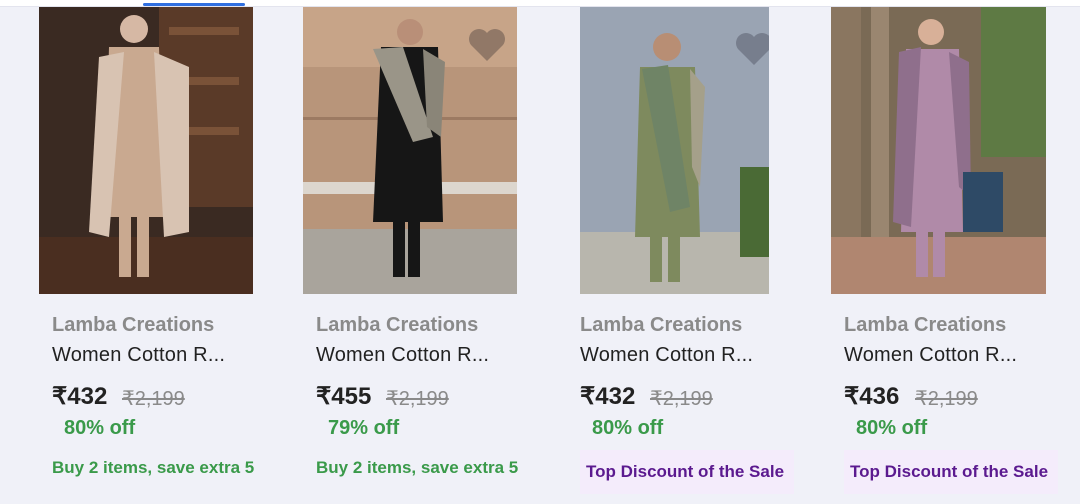 The width and height of the screenshot is (1080, 504). I want to click on selling-price: ₹455, so click(344, 396).